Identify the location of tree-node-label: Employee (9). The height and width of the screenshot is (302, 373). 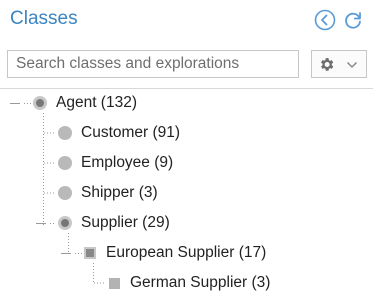
(127, 162).